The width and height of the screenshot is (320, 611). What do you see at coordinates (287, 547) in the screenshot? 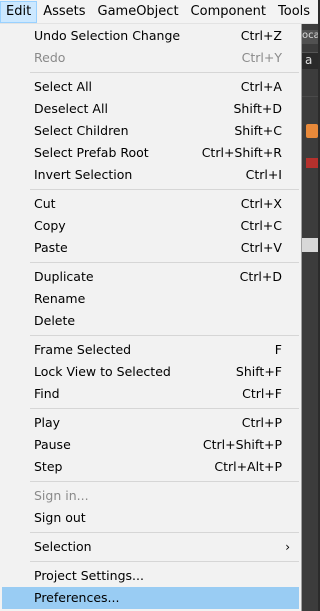
I see `chevron-right-icon: ›` at bounding box center [287, 547].